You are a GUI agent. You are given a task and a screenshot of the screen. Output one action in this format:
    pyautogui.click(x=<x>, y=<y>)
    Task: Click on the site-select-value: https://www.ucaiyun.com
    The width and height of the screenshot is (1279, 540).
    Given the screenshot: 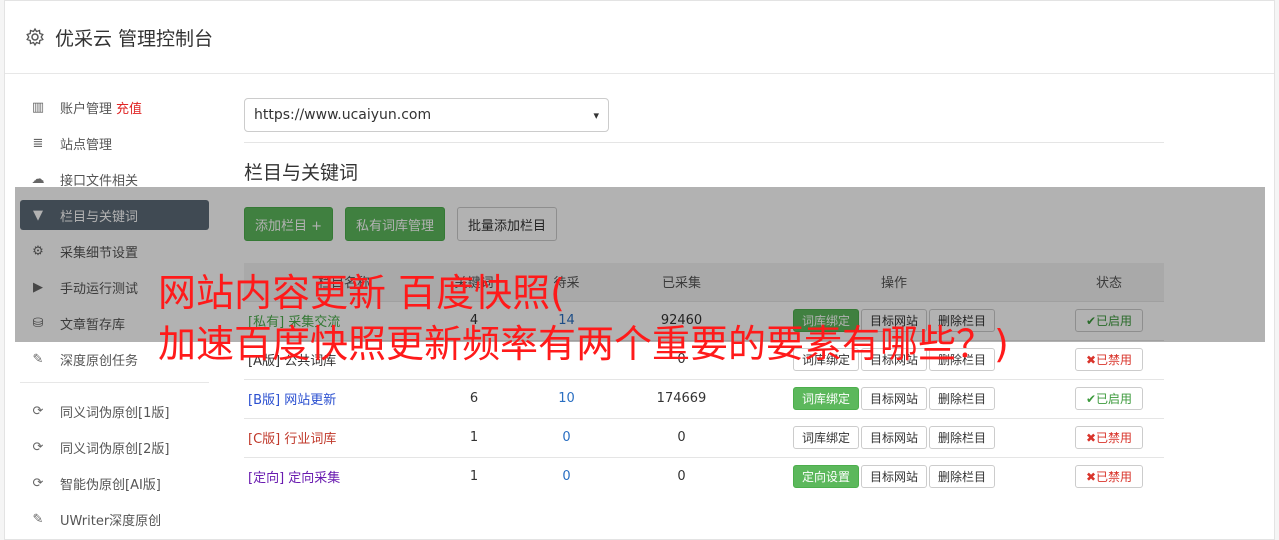 What is the action you would take?
    pyautogui.click(x=343, y=115)
    